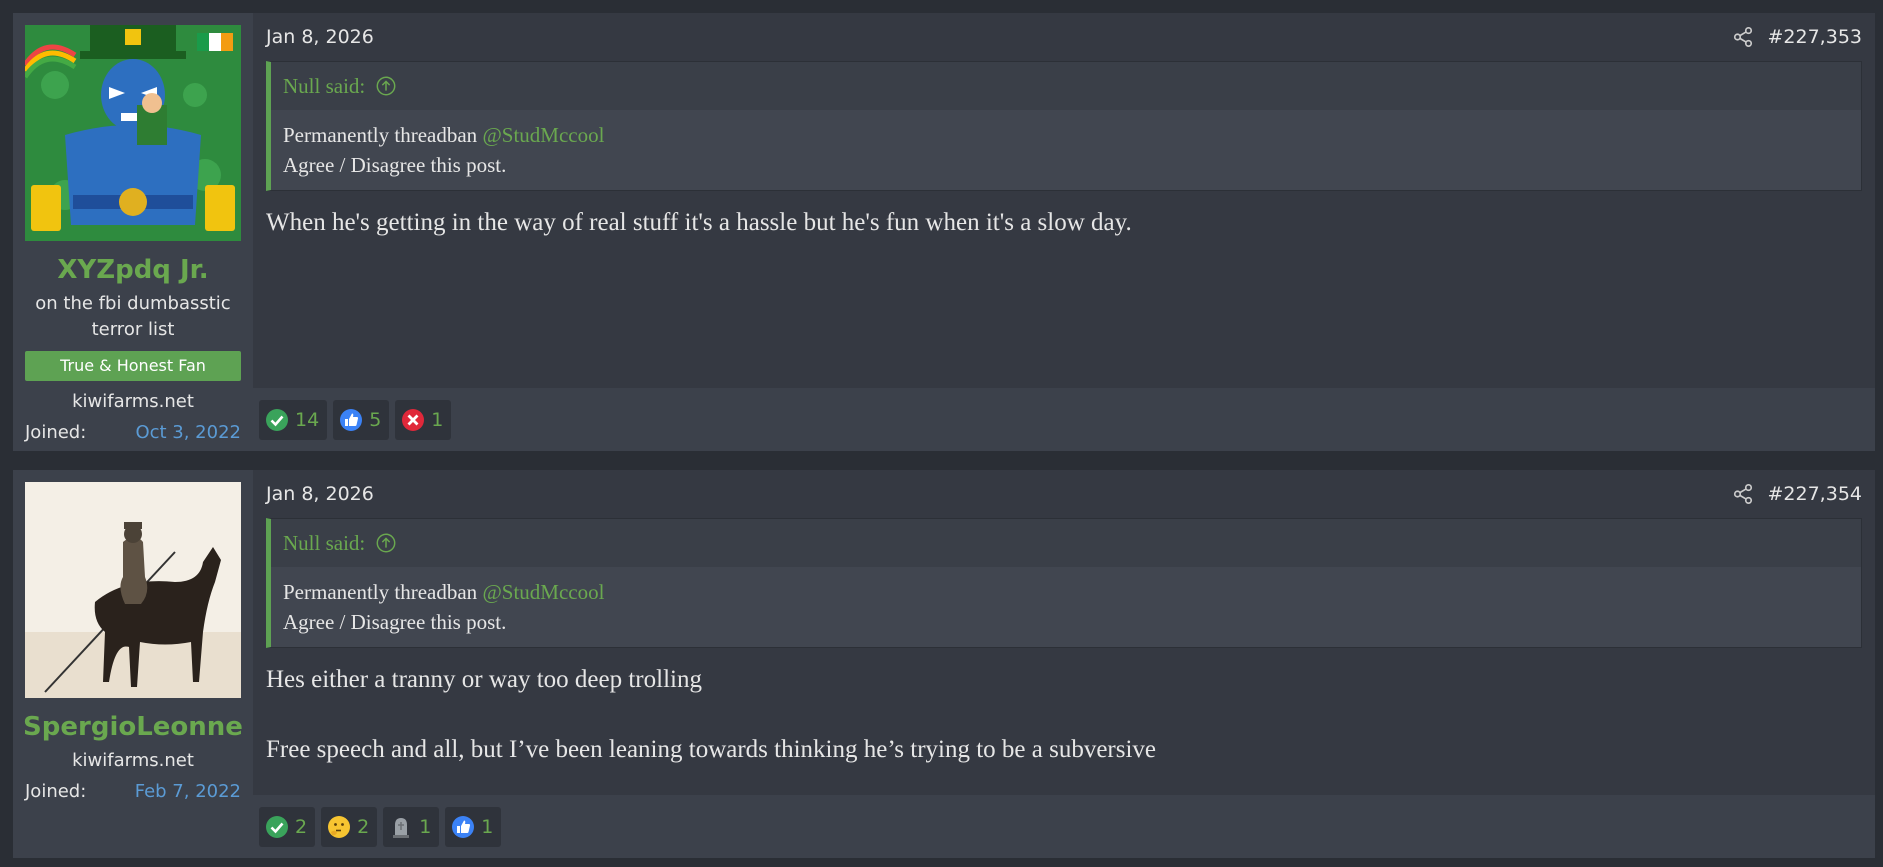 Image resolution: width=1883 pixels, height=867 pixels. I want to click on x-mark-icon, so click(413, 419).